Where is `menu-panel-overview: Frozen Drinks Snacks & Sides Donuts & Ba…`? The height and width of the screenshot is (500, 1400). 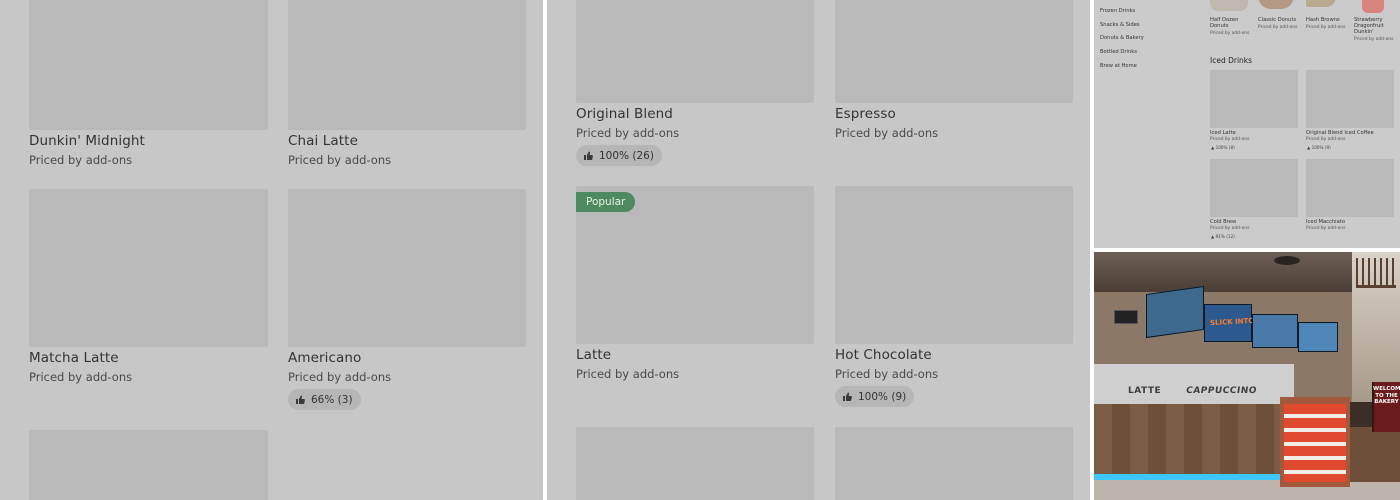
menu-panel-overview: Frozen Drinks Snacks & Sides Donuts & Ba… is located at coordinates (1247, 124).